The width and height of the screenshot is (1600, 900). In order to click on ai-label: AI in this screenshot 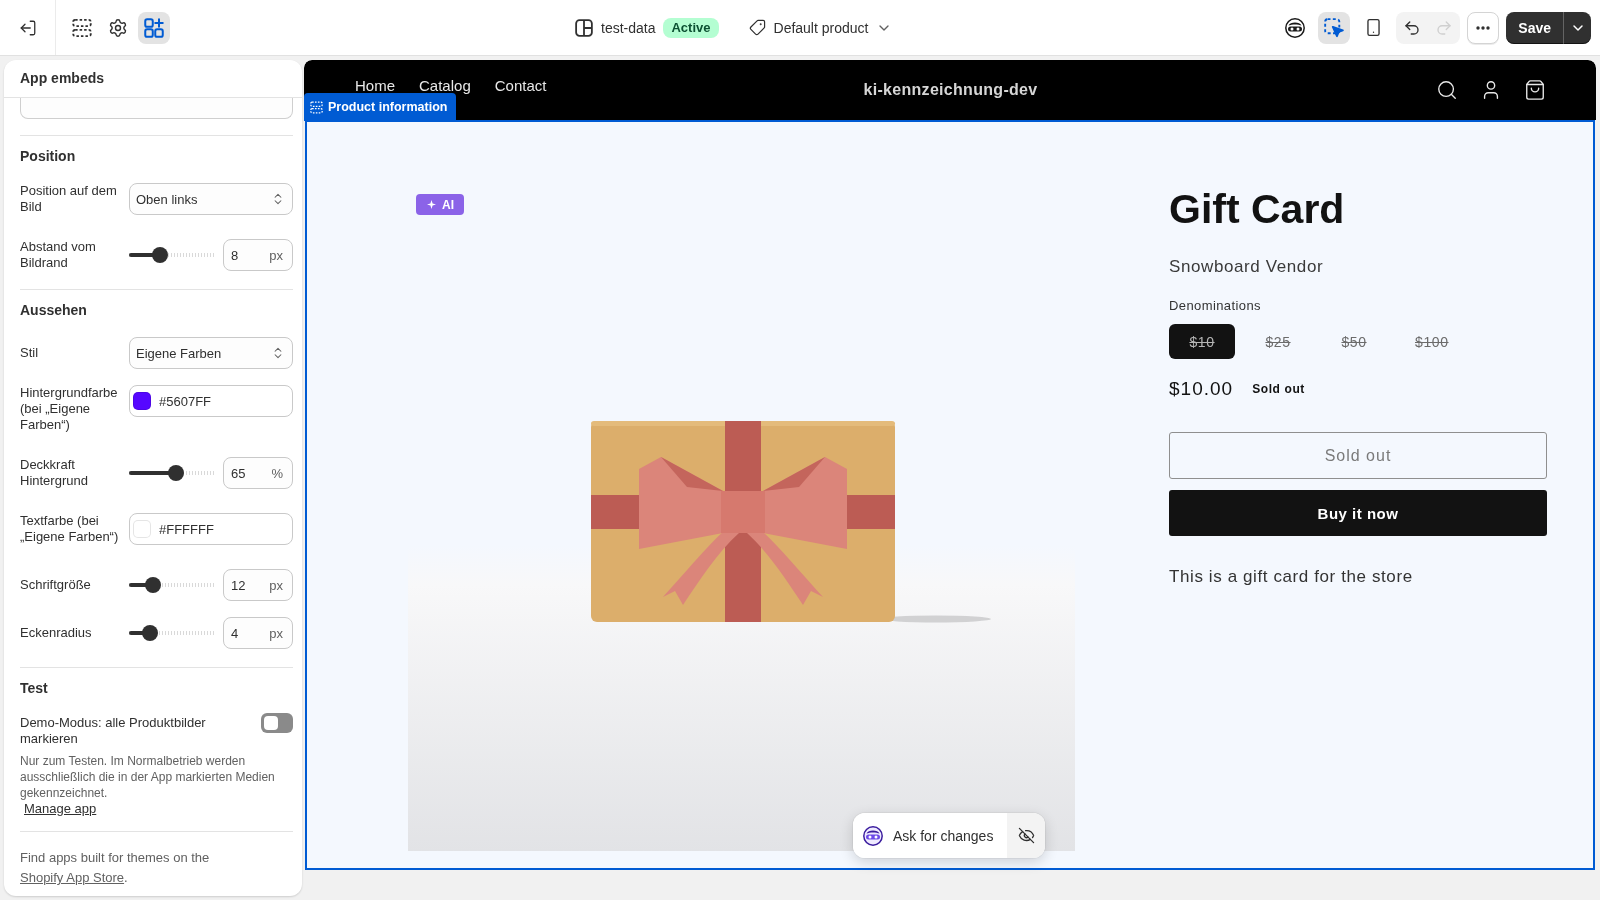, I will do `click(448, 204)`.